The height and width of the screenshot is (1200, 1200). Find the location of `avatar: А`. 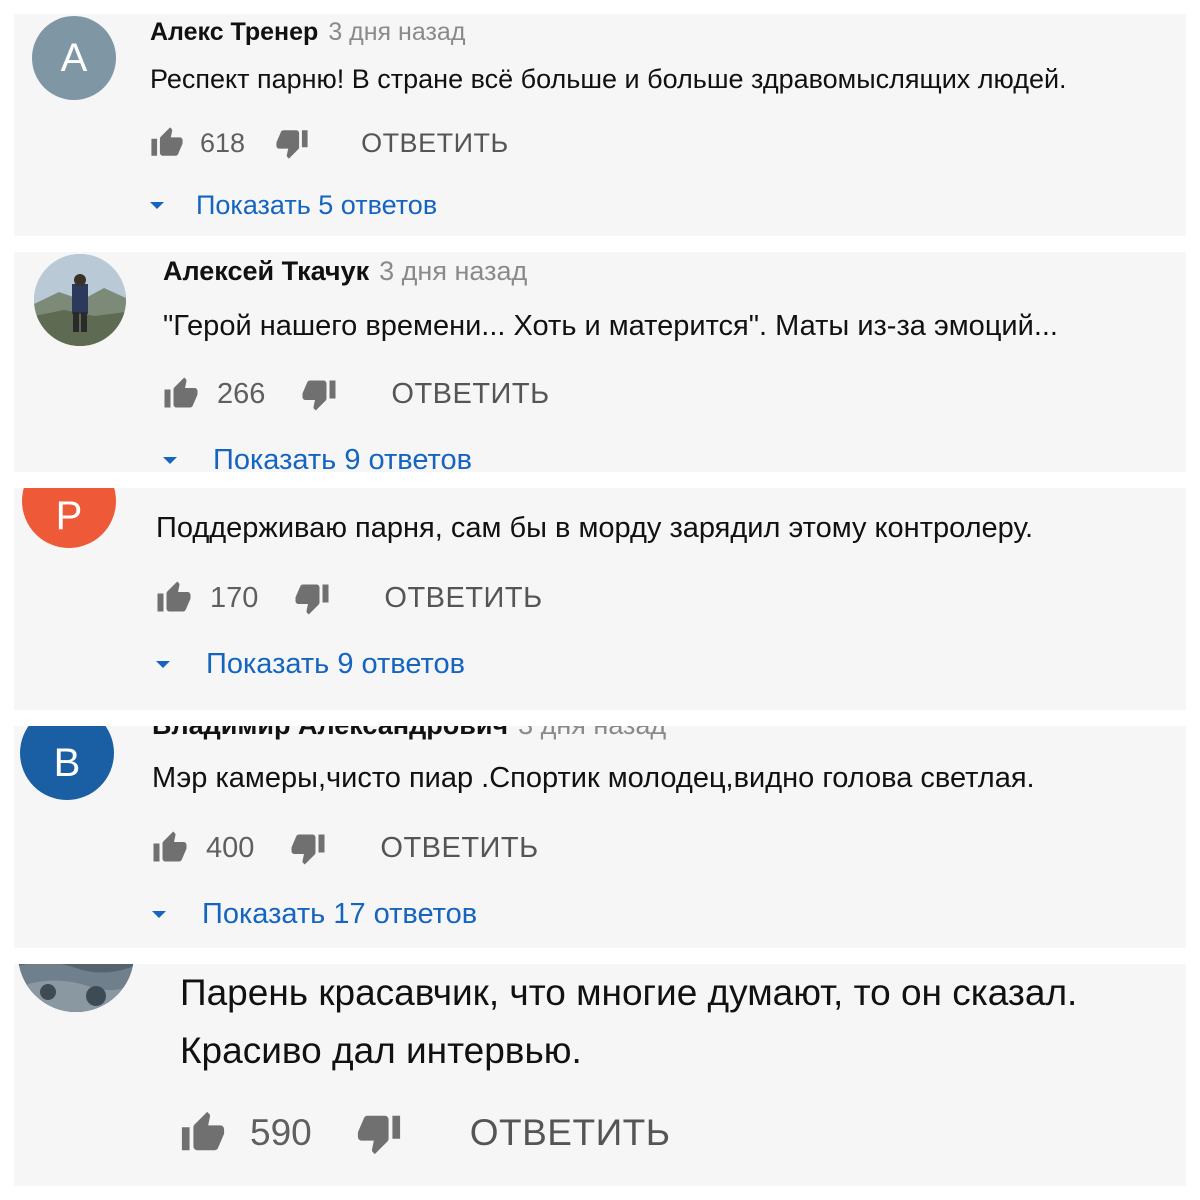

avatar: А is located at coordinates (74, 58).